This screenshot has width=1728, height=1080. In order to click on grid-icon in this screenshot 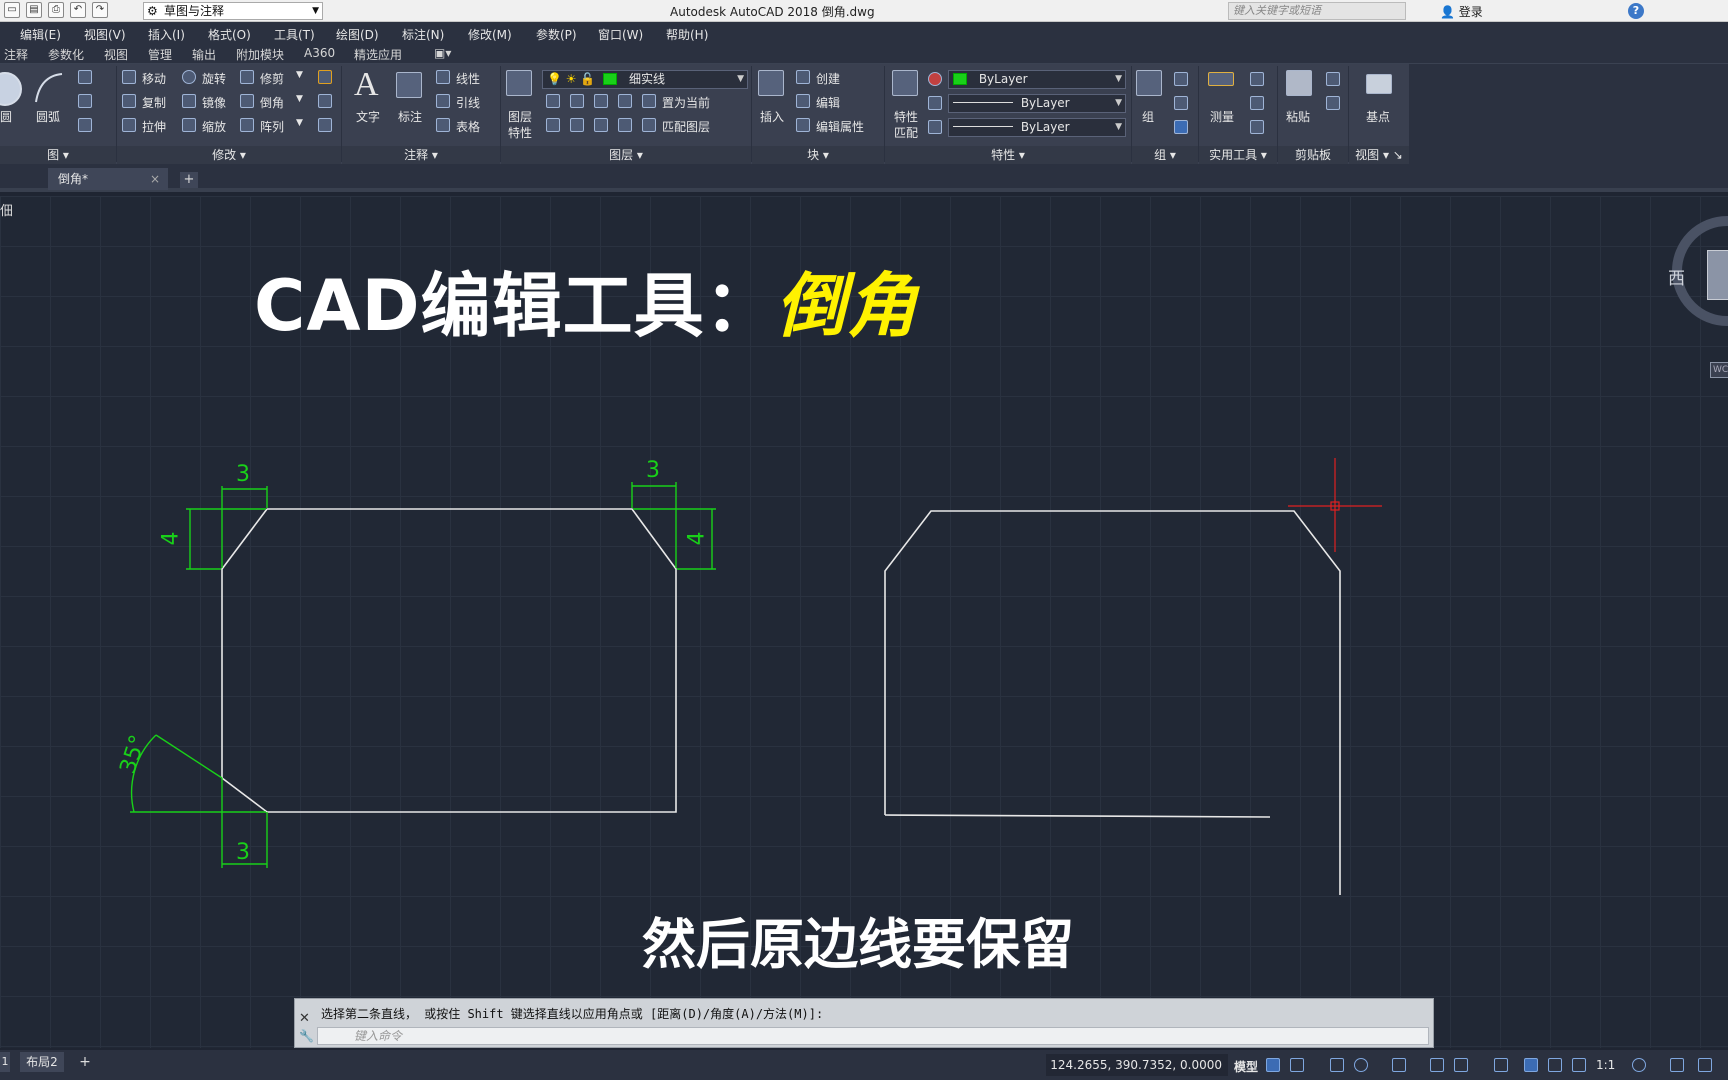, I will do `click(1273, 1065)`.